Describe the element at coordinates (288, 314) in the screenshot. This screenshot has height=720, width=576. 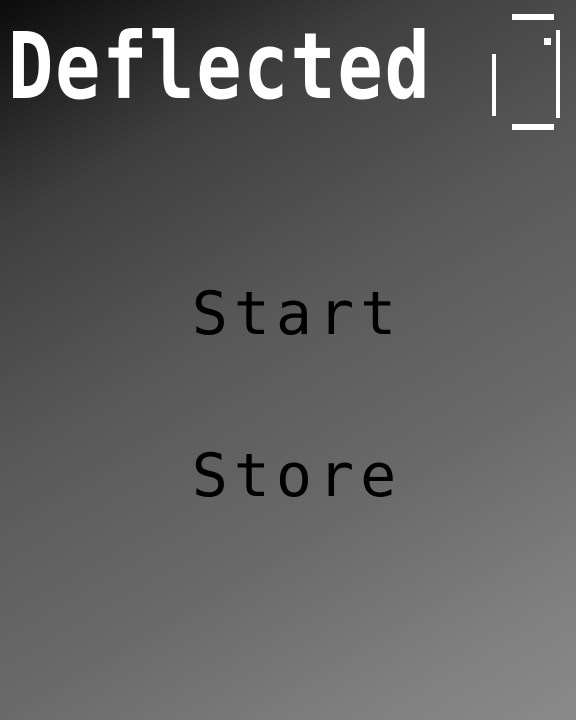
I see `start-button: Start` at that location.